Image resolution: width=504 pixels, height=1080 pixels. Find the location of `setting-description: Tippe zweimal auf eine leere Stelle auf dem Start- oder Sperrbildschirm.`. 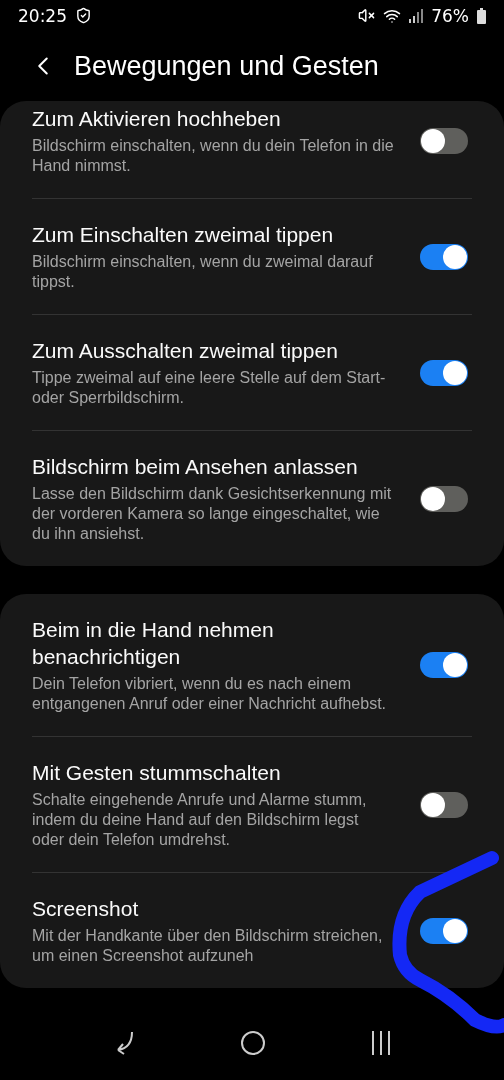

setting-description: Tippe zweimal auf eine leere Stelle auf dem Start- oder Sperrbildschirm. is located at coordinates (209, 388).